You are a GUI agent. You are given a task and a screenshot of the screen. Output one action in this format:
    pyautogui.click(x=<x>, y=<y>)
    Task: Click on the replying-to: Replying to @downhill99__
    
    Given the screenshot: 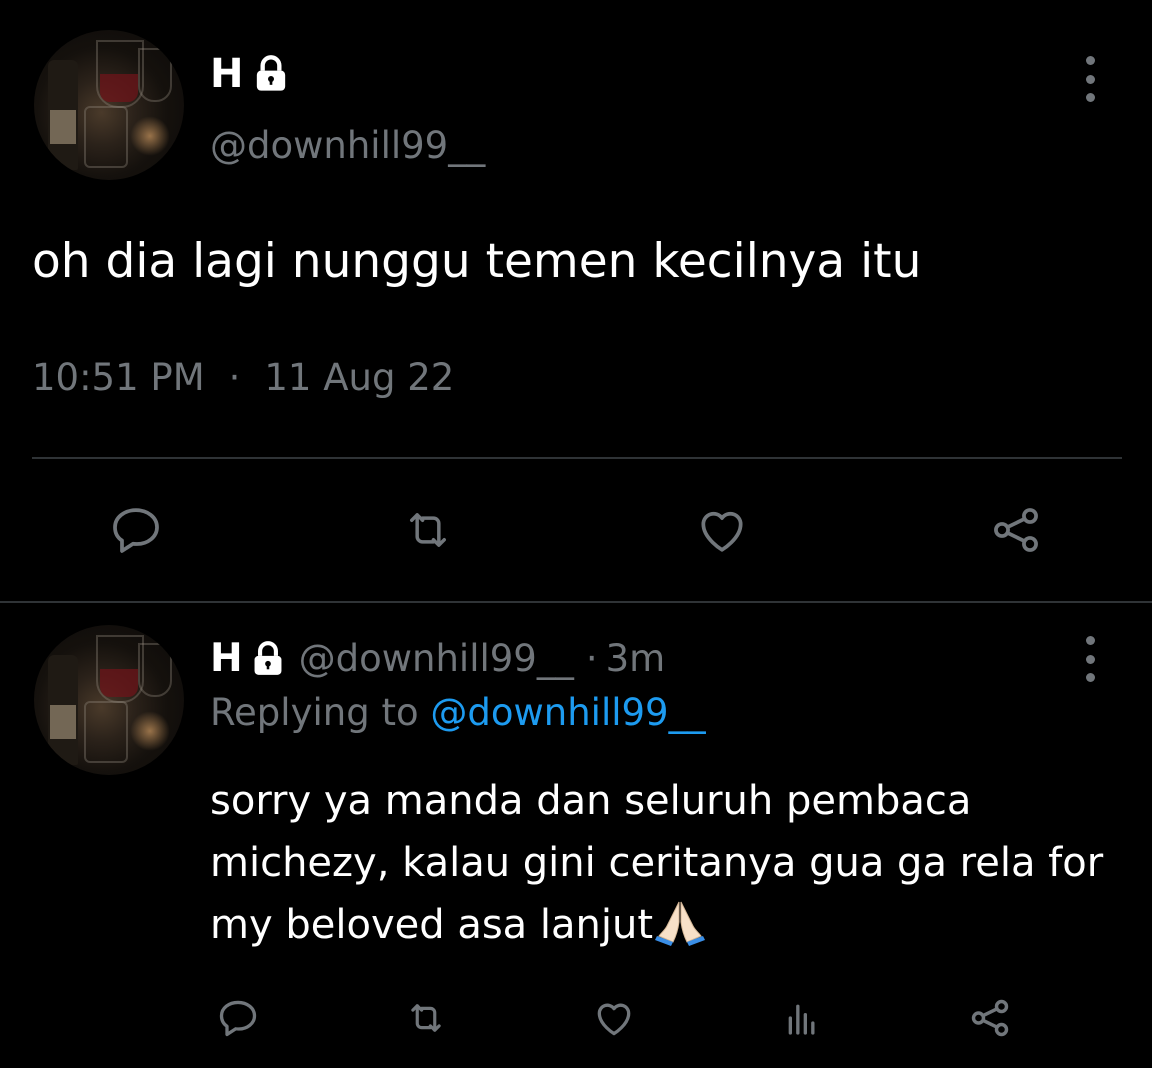 What is the action you would take?
    pyautogui.click(x=458, y=713)
    